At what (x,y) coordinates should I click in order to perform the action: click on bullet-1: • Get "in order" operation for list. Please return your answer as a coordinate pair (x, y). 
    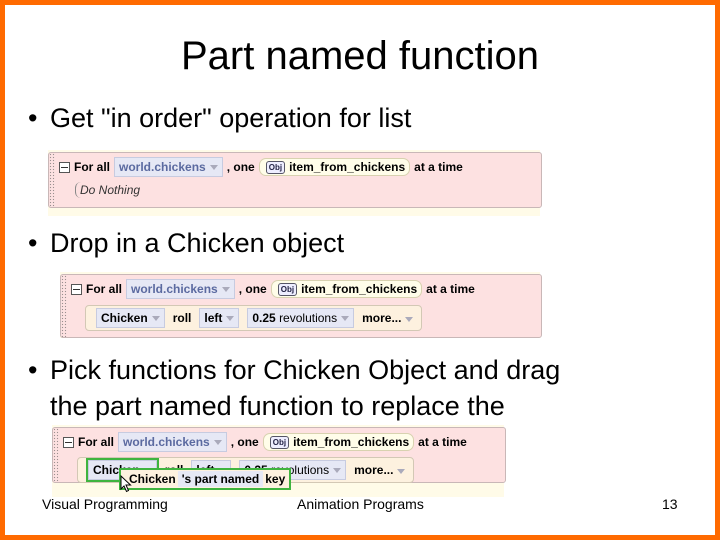
    Looking at the image, I should click on (219, 118).